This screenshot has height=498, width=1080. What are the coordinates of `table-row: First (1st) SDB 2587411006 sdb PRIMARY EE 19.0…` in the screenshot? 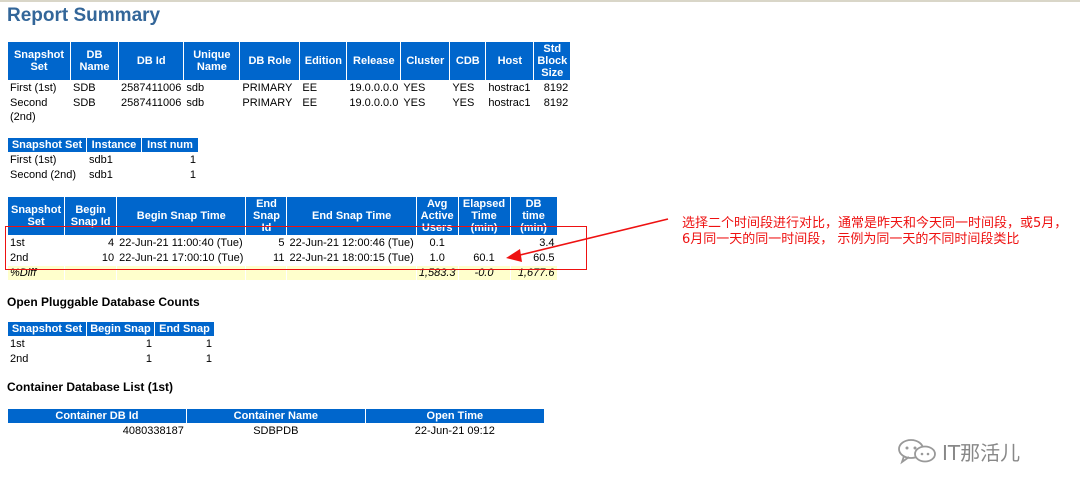 It's located at (289, 88).